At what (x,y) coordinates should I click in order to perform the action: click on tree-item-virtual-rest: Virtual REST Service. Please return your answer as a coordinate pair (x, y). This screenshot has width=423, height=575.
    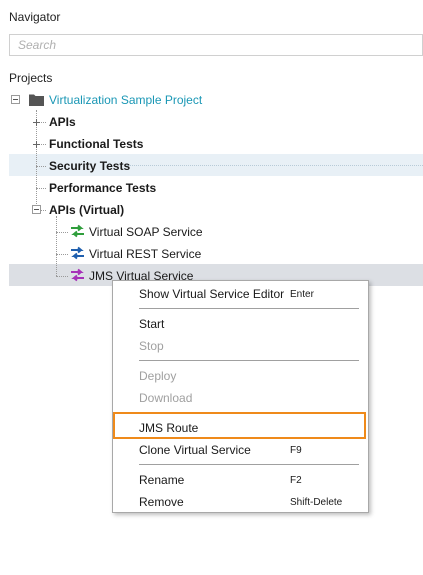
    Looking at the image, I should click on (211, 254).